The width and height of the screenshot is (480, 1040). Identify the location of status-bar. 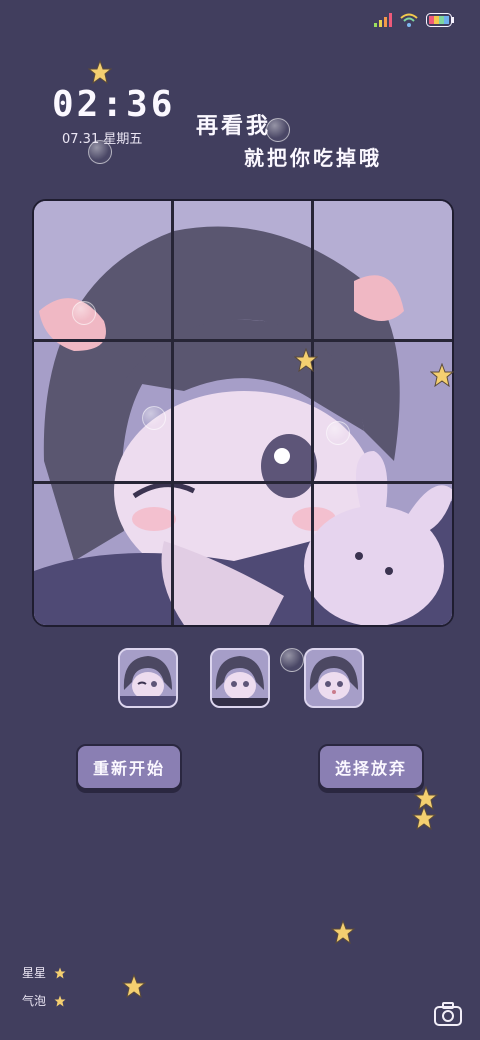
(414, 21).